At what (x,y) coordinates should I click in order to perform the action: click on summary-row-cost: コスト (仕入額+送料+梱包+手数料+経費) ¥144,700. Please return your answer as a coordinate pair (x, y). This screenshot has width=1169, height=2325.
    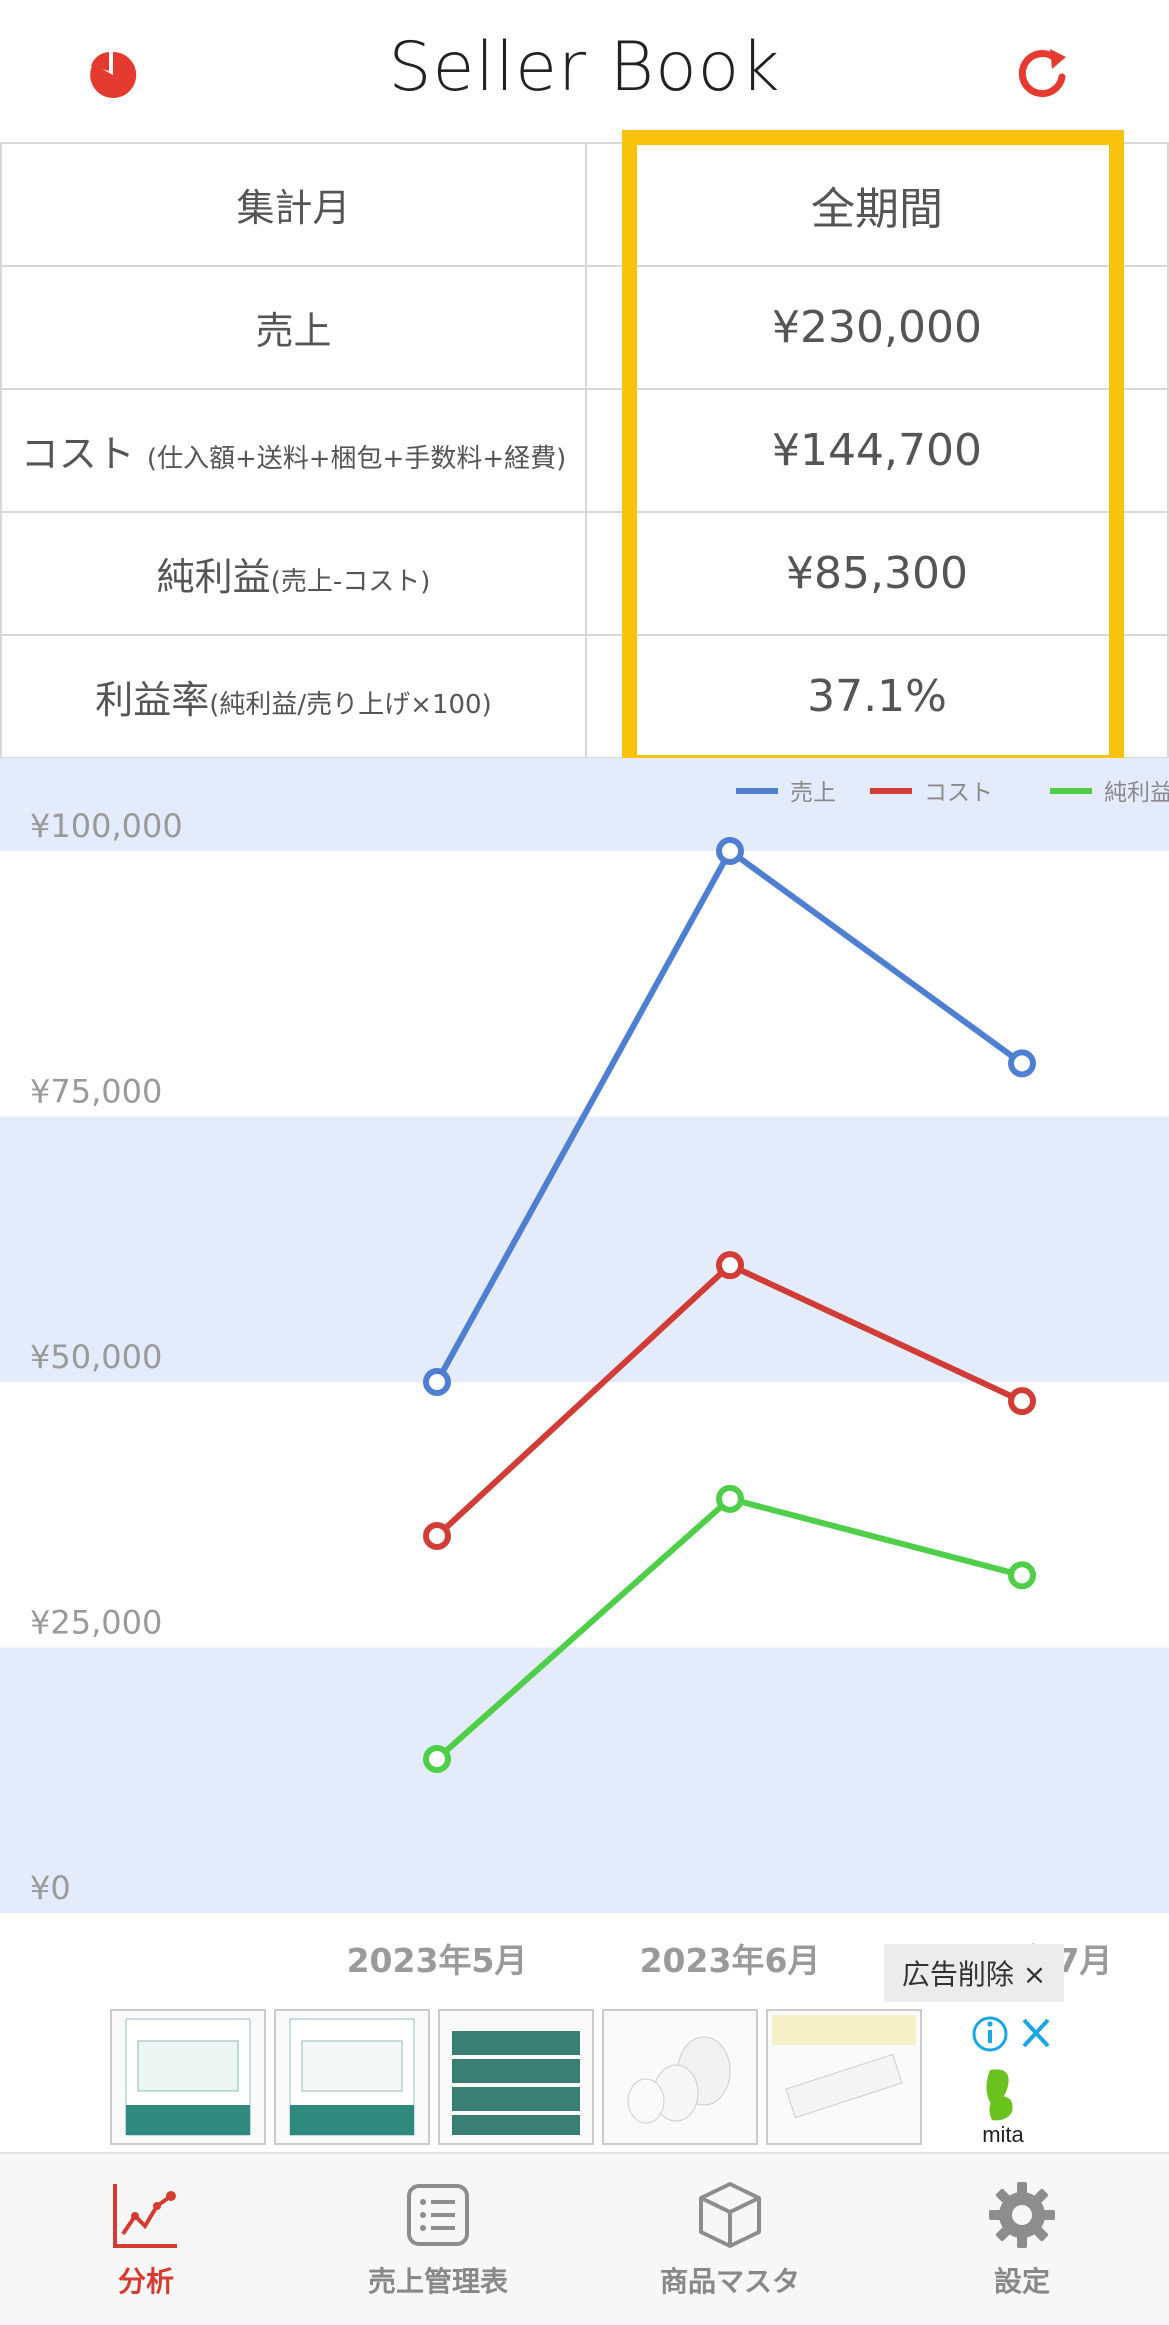
    Looking at the image, I should click on (584, 450).